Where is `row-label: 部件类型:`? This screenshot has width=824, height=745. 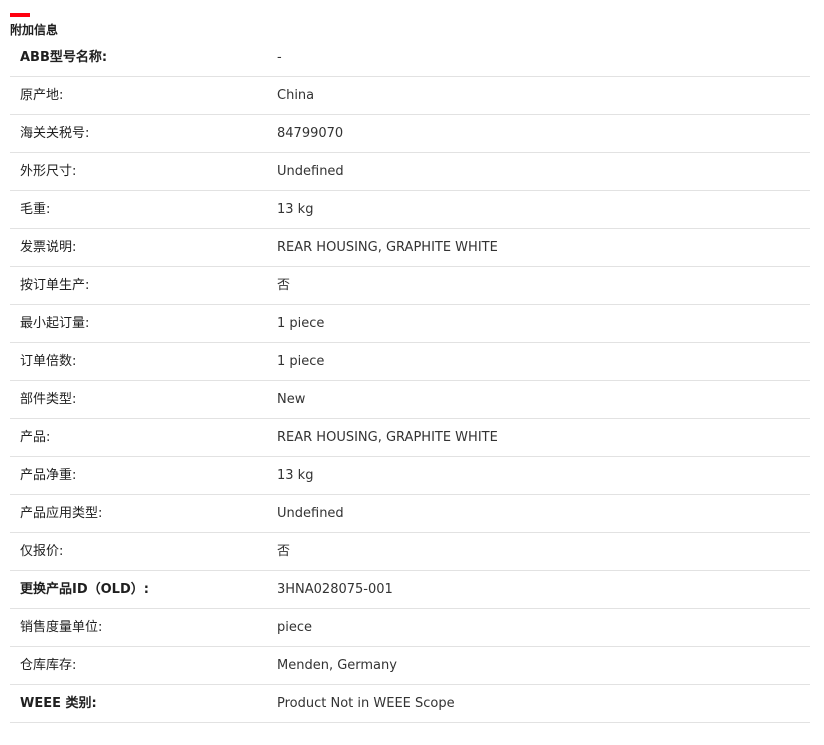 row-label: 部件类型: is located at coordinates (48, 399).